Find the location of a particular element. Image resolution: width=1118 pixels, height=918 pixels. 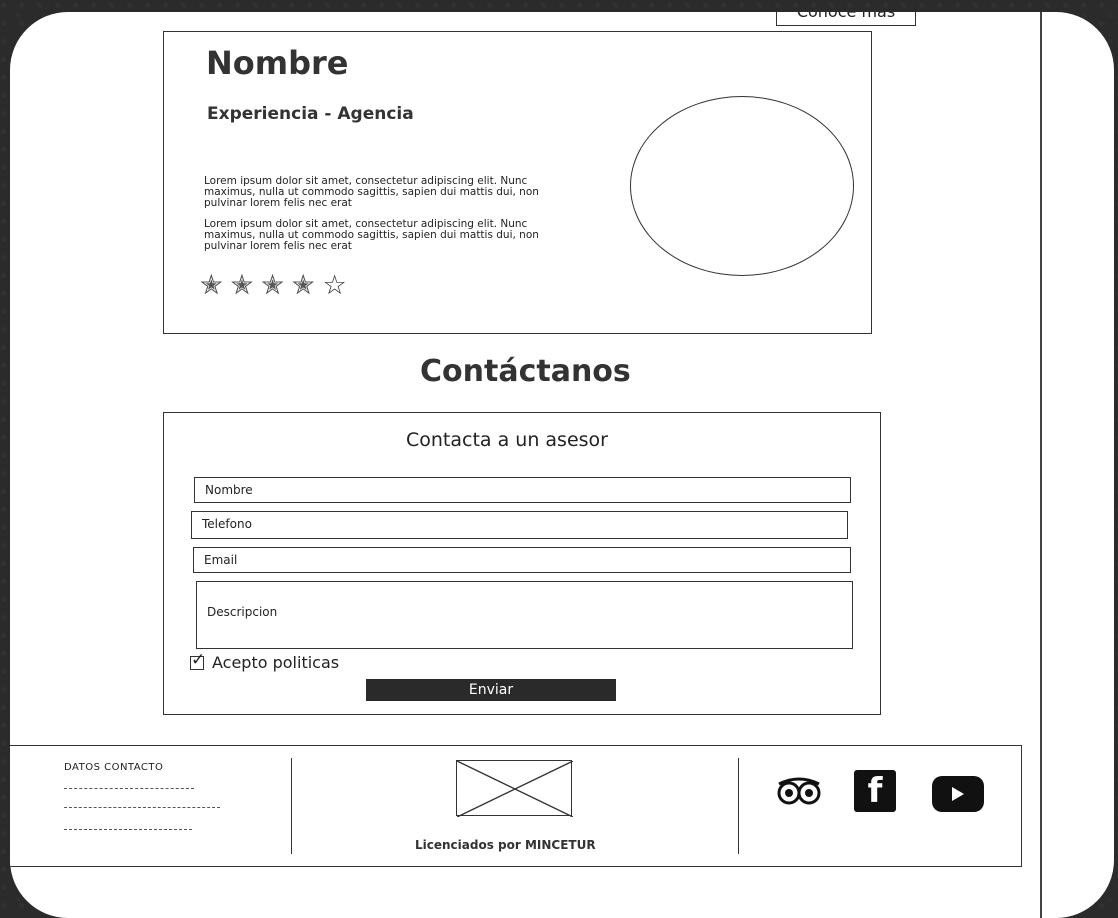

youtube-icon is located at coordinates (958, 794).